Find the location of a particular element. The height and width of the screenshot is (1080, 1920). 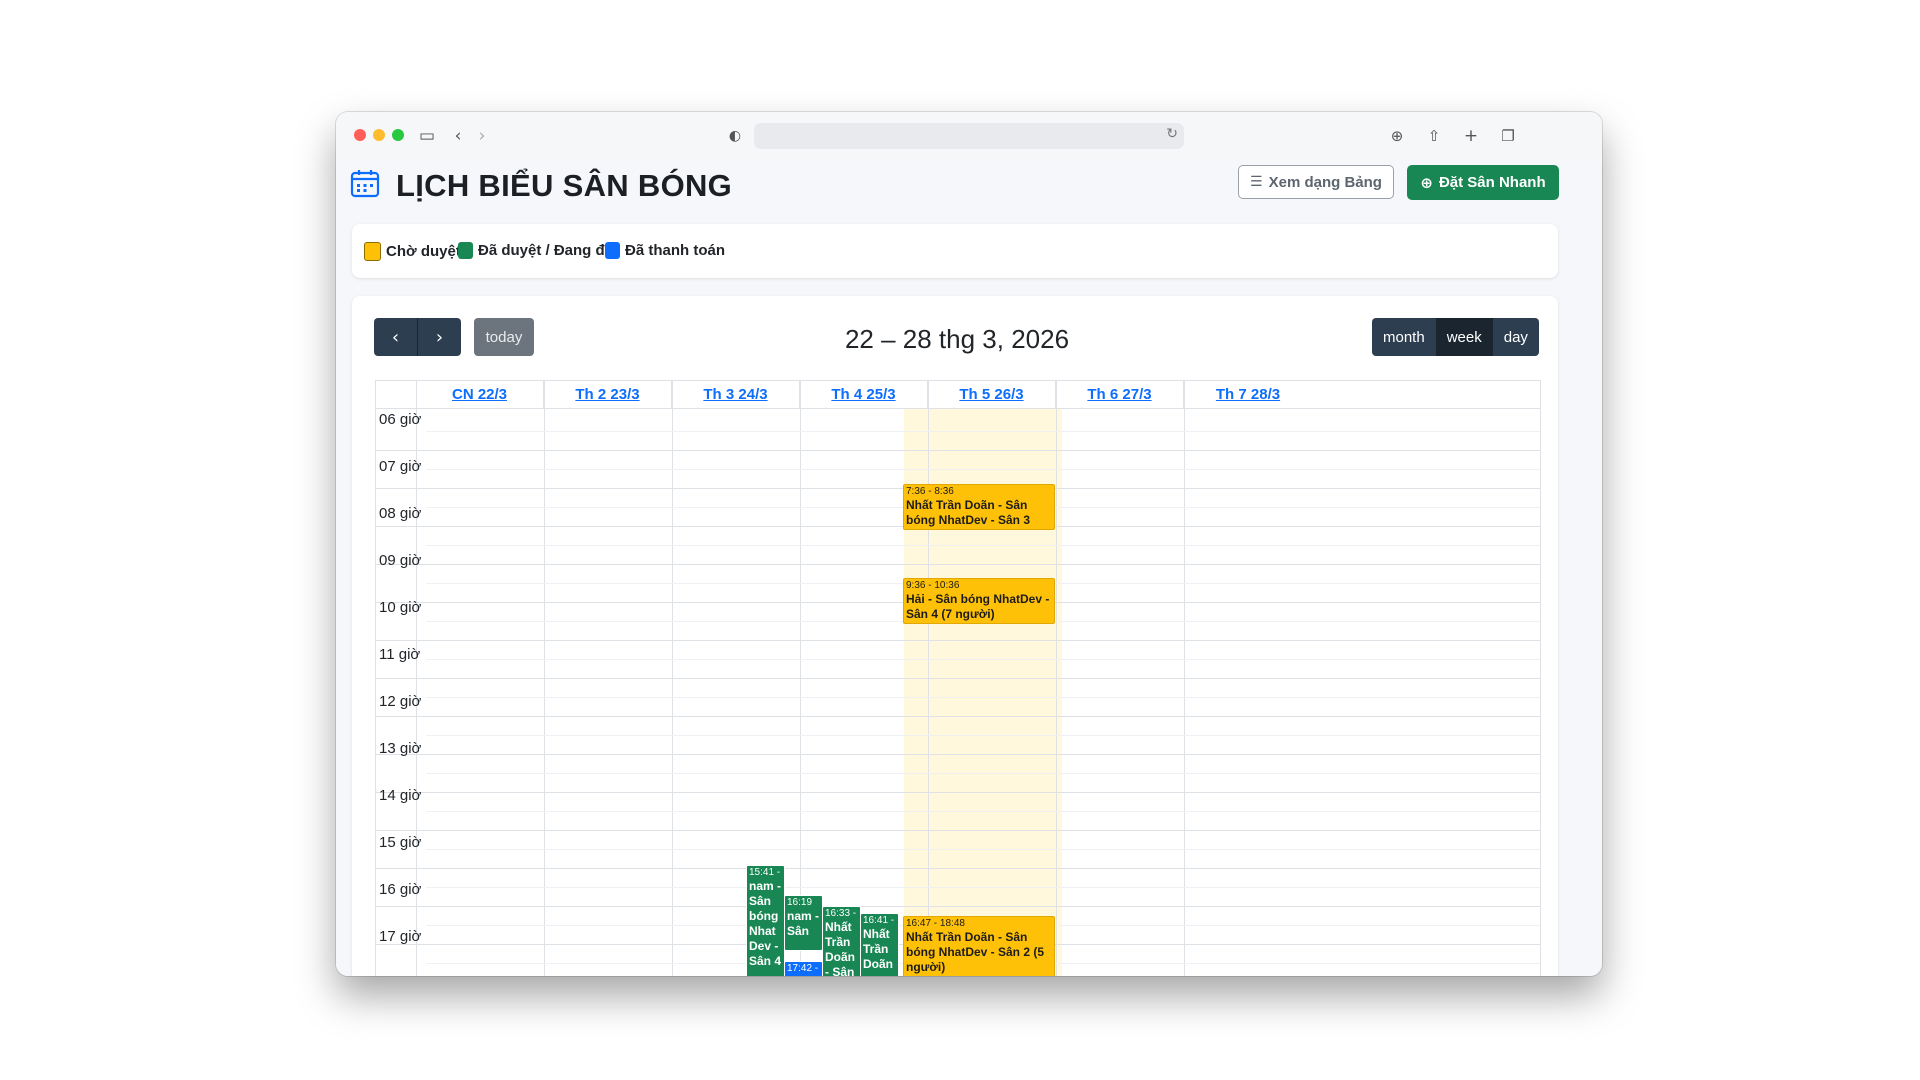

shield-icon: ◐ is located at coordinates (735, 136).